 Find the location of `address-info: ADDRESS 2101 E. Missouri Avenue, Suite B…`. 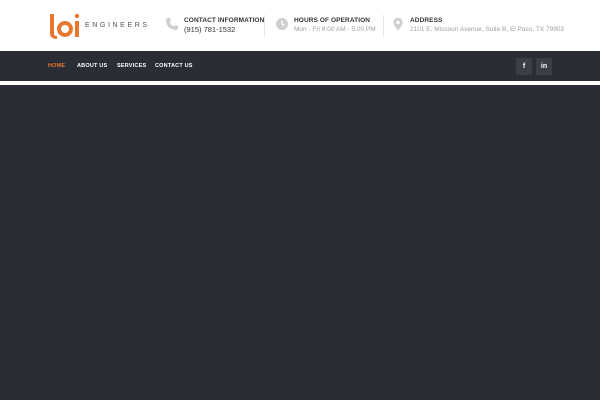

address-info: ADDRESS 2101 E. Missouri Avenue, Suite B… is located at coordinates (478, 27).